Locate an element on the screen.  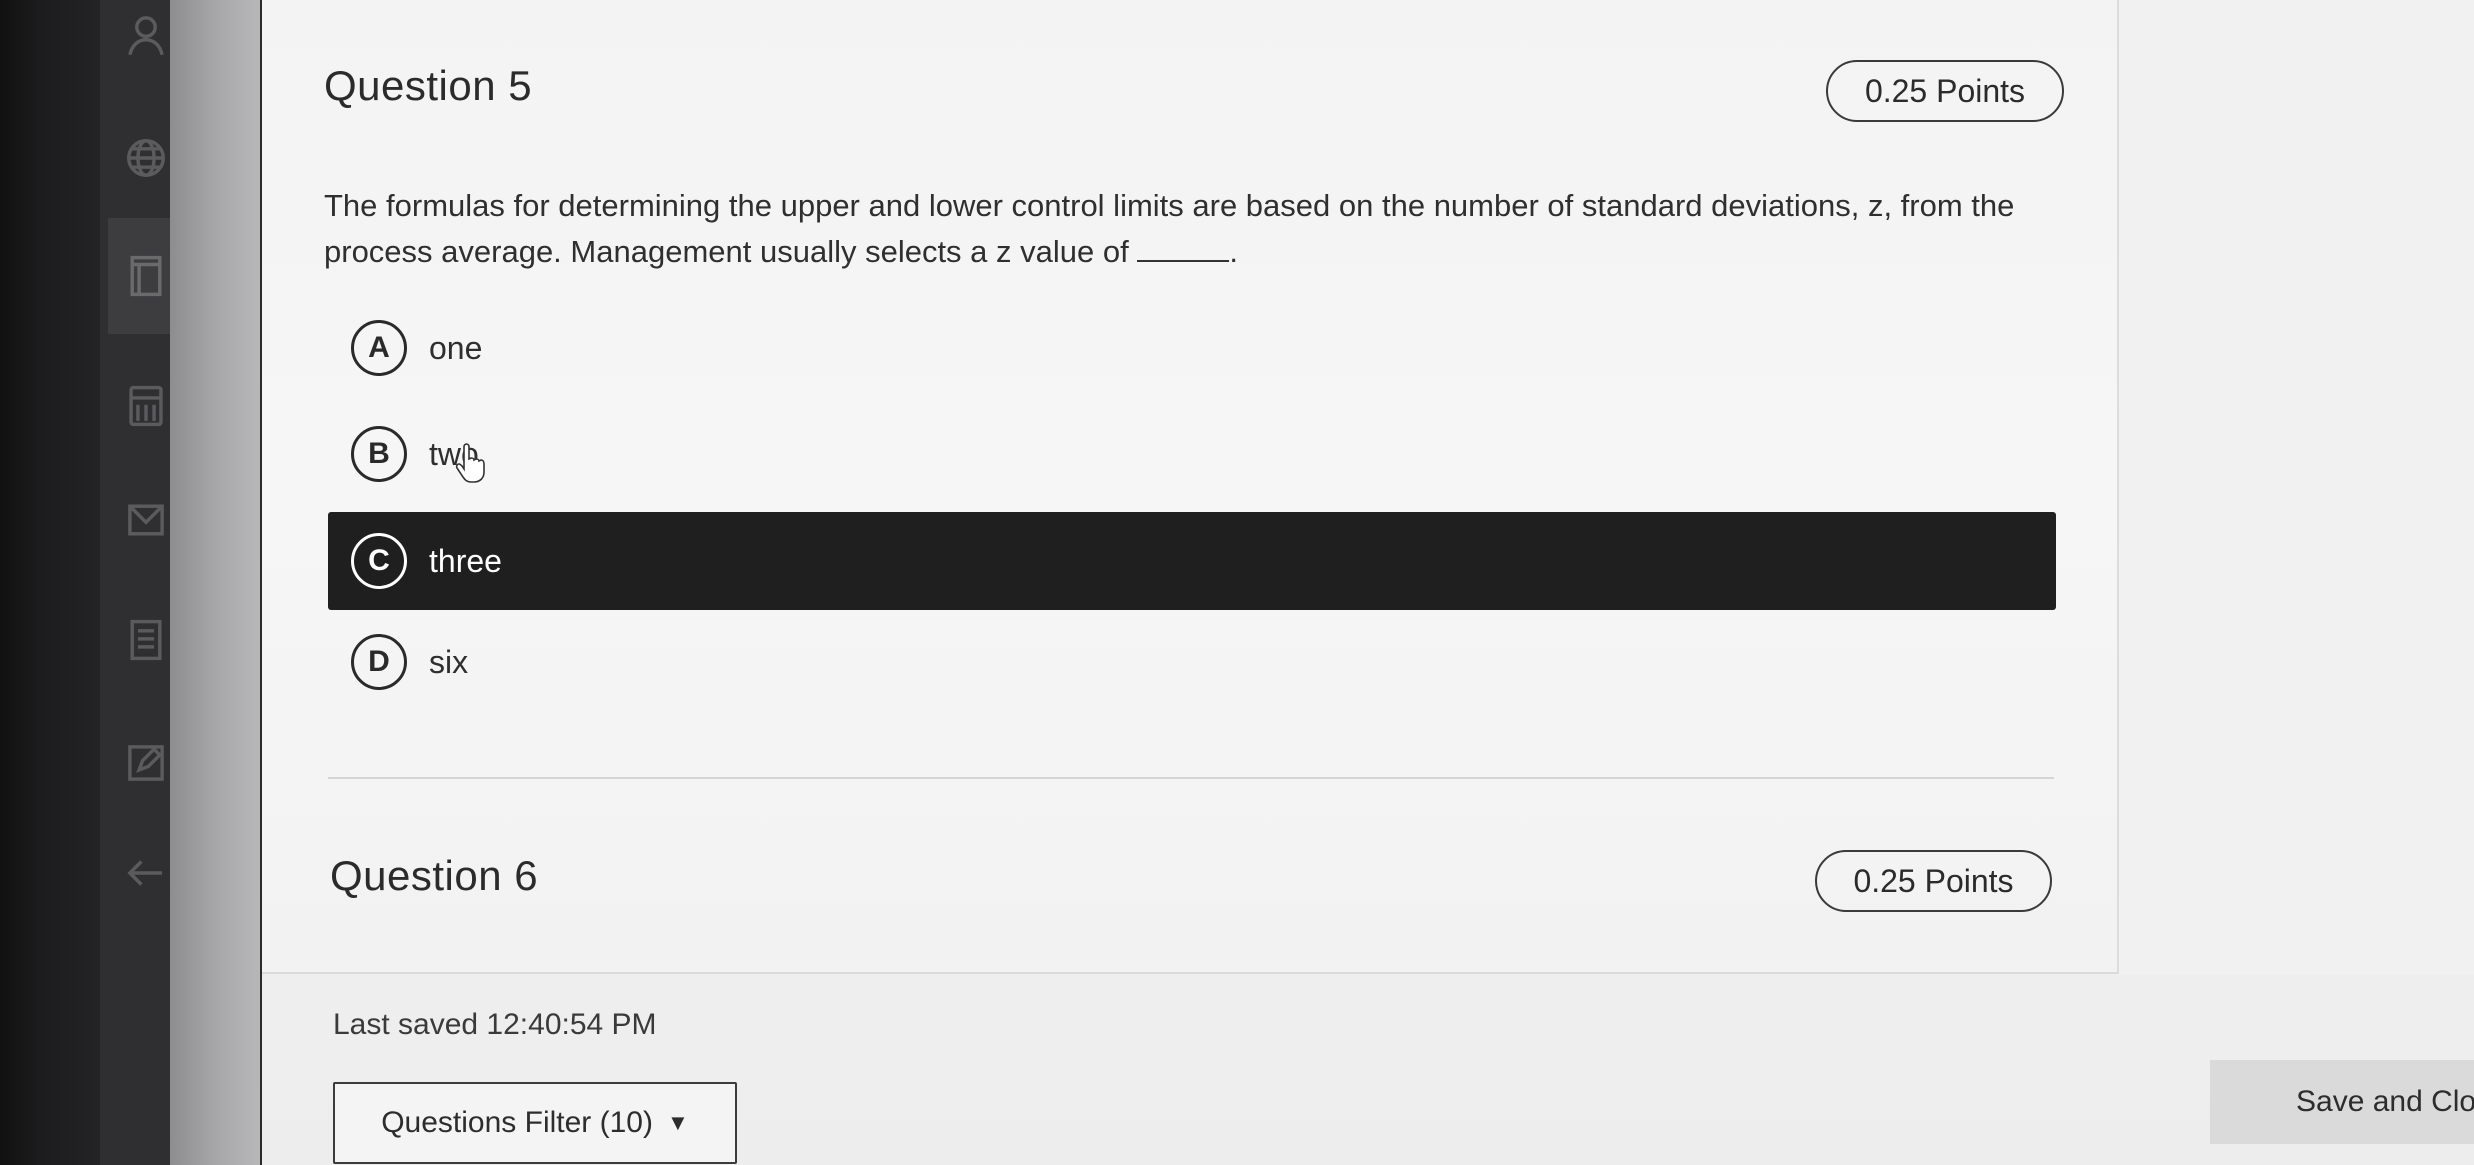
question-title: Question 6 is located at coordinates (434, 875).